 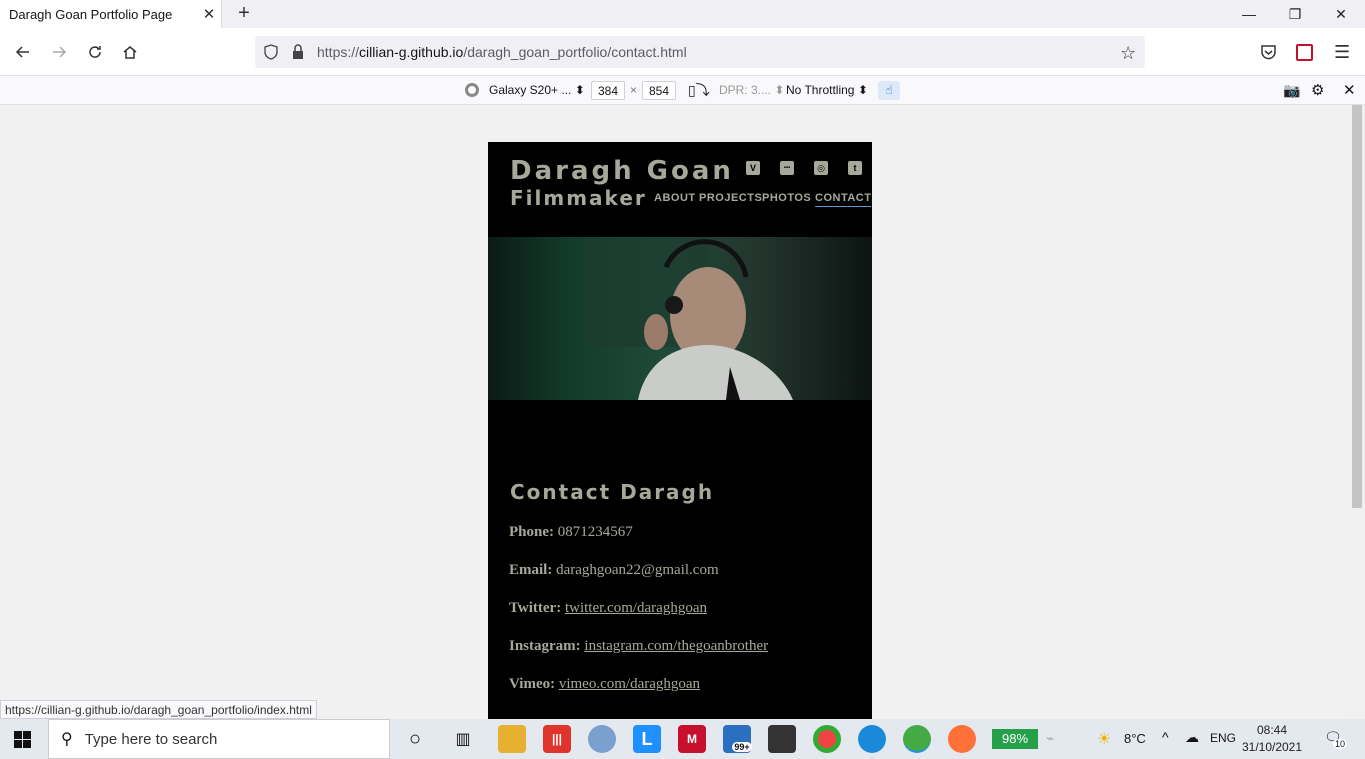 What do you see at coordinates (23, 52) in the screenshot?
I see `back-icon` at bounding box center [23, 52].